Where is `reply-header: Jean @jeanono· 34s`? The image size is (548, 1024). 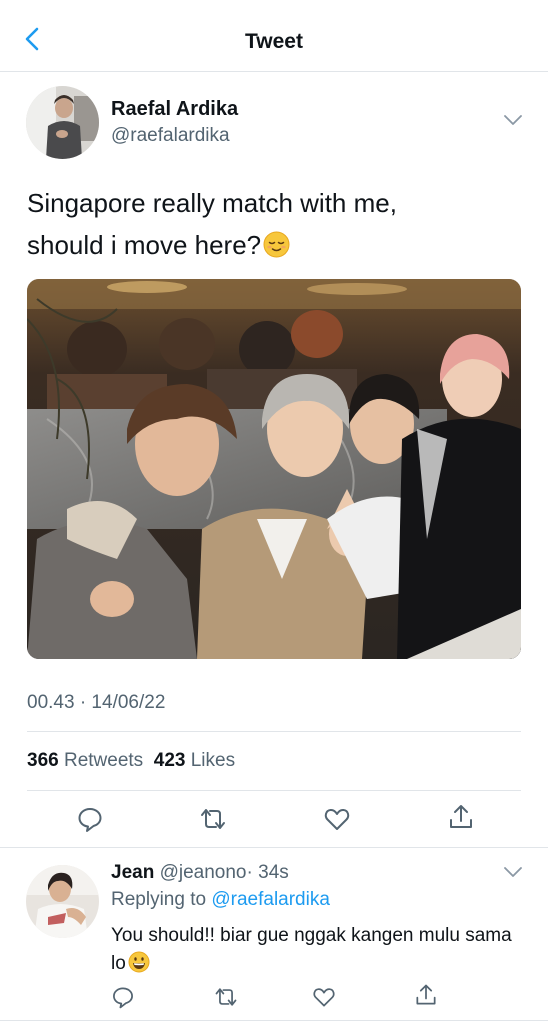 reply-header: Jean @jeanono· 34s is located at coordinates (200, 873).